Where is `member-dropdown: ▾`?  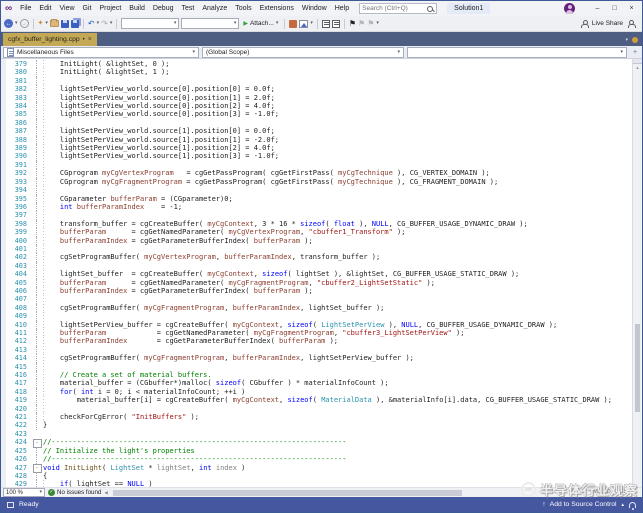 member-dropdown: ▾ is located at coordinates (517, 52).